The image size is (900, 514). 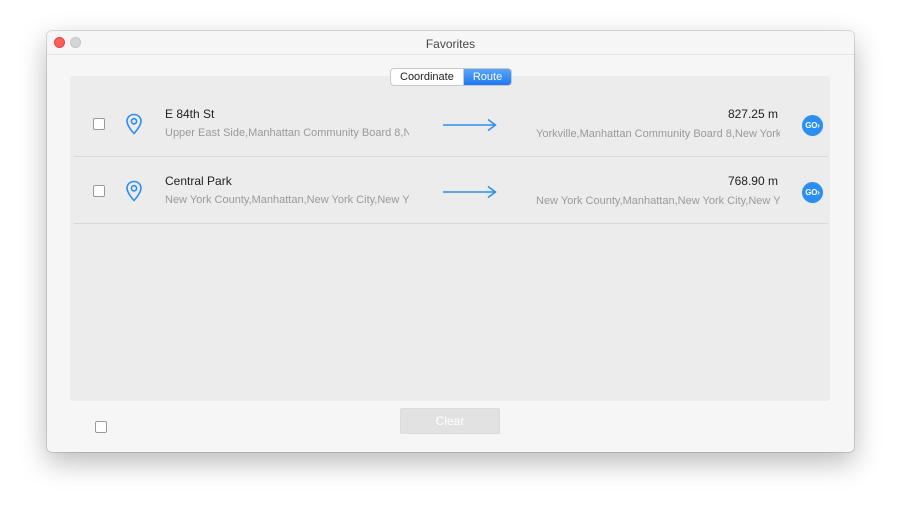 I want to click on clear-button: Clear, so click(x=450, y=421).